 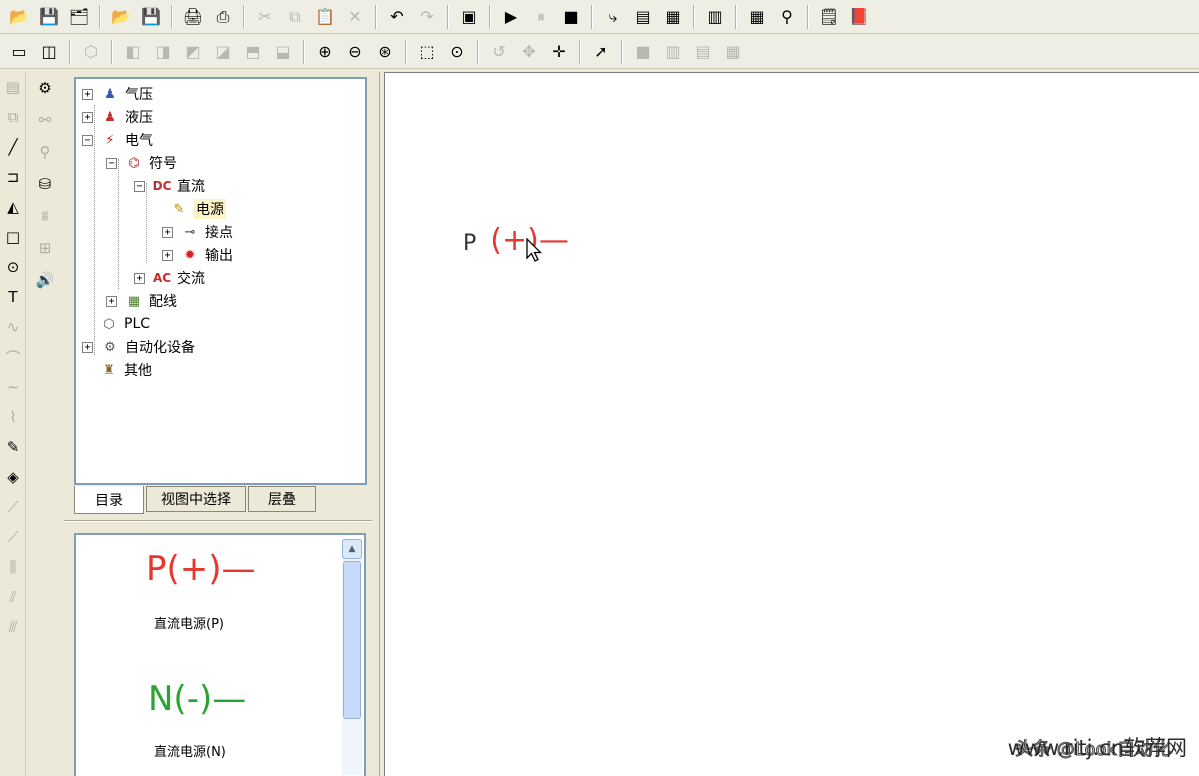 I want to click on panel-quad-button: ▦, so click(x=733, y=52).